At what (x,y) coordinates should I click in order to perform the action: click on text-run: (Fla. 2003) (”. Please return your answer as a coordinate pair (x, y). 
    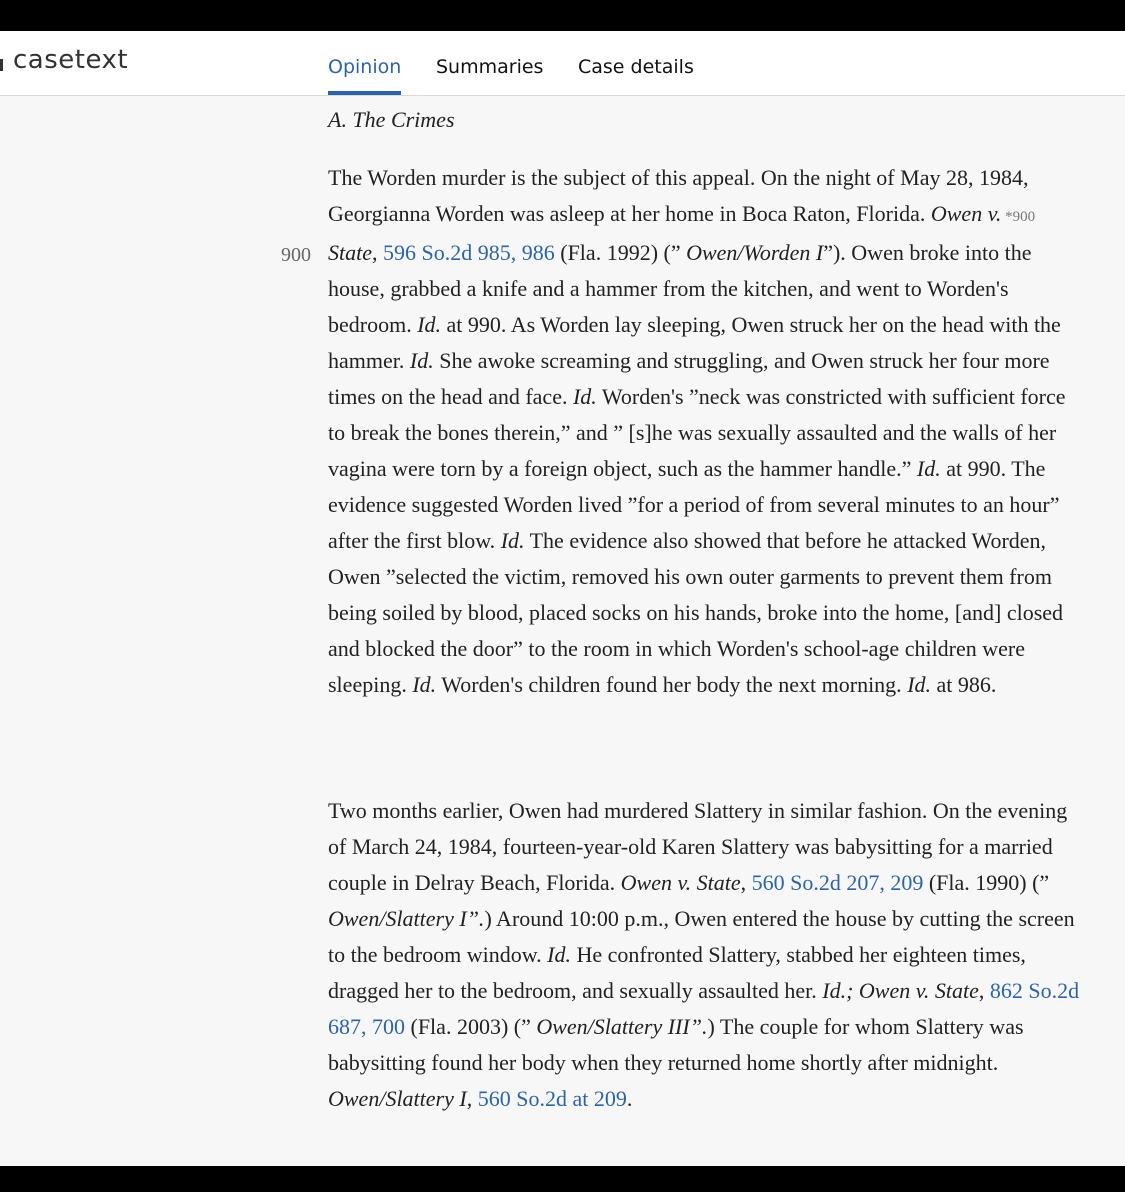
    Looking at the image, I should click on (471, 1026).